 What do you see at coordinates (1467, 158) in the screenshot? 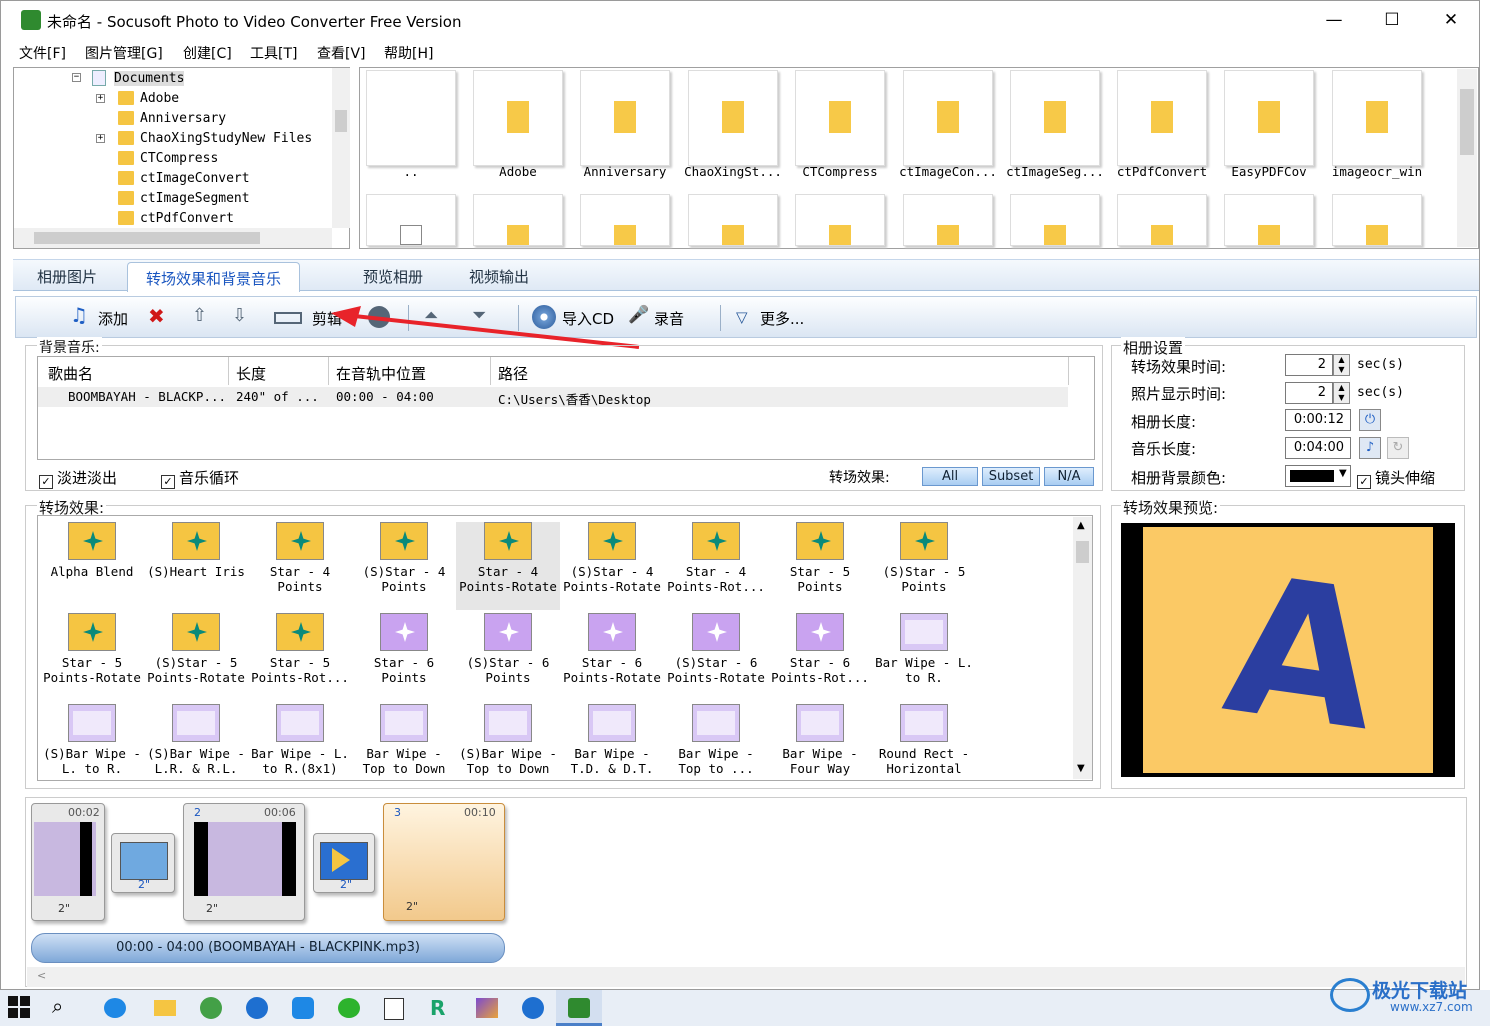
I see `thumb-scrollbar` at bounding box center [1467, 158].